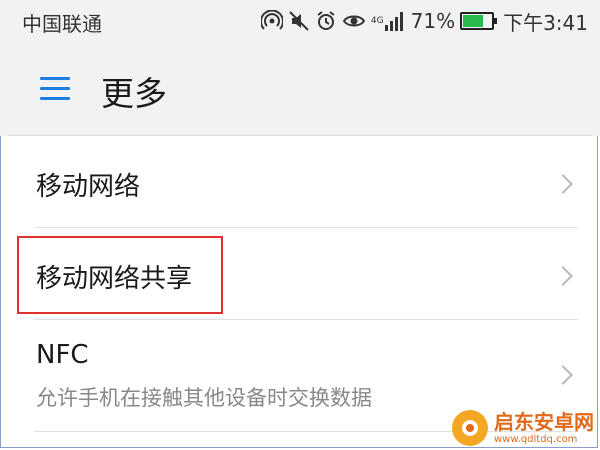 This screenshot has width=600, height=450. Describe the element at coordinates (88, 187) in the screenshot. I see `list-item-title: 移动网络` at that location.